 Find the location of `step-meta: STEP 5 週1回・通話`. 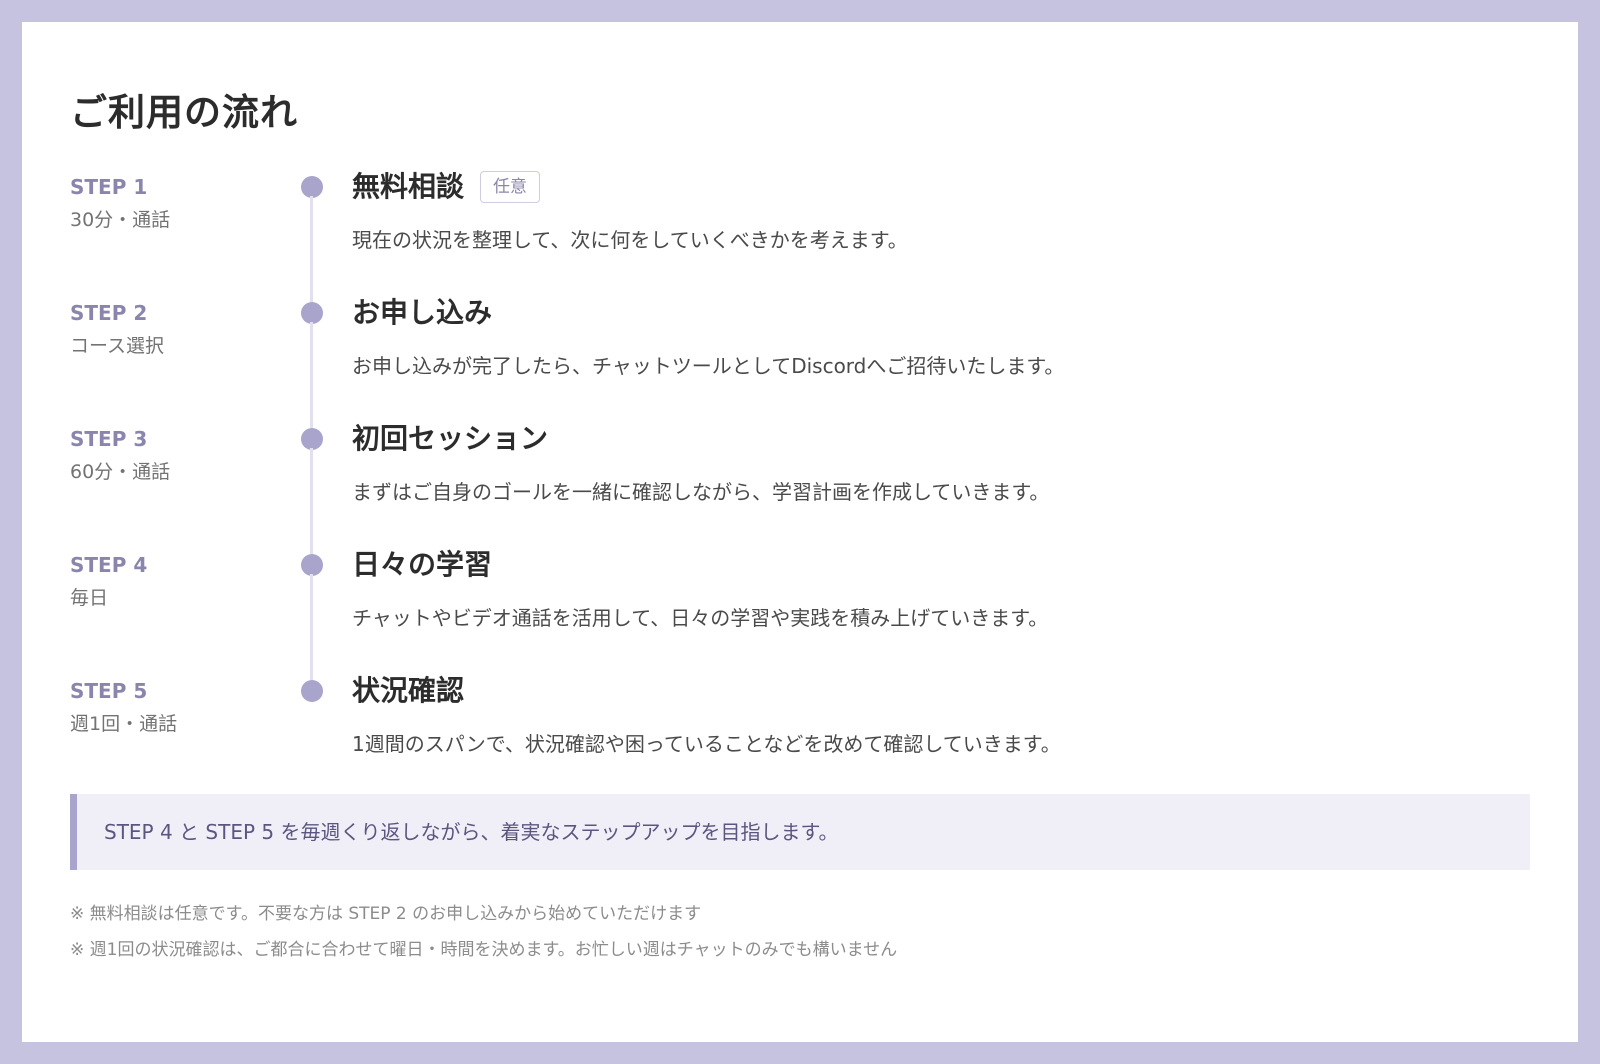

step-meta: STEP 5 週1回・通話 is located at coordinates (123, 707).